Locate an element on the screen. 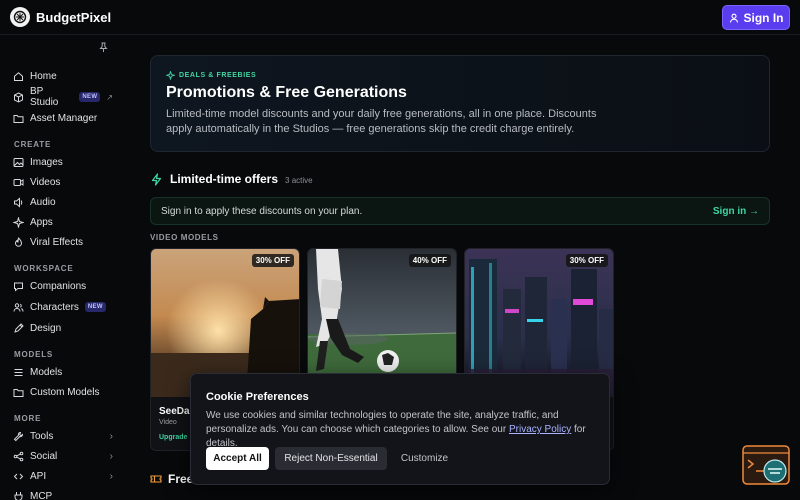 This screenshot has height=500, width=800. free-generations-header: Free is located at coordinates (171, 479).